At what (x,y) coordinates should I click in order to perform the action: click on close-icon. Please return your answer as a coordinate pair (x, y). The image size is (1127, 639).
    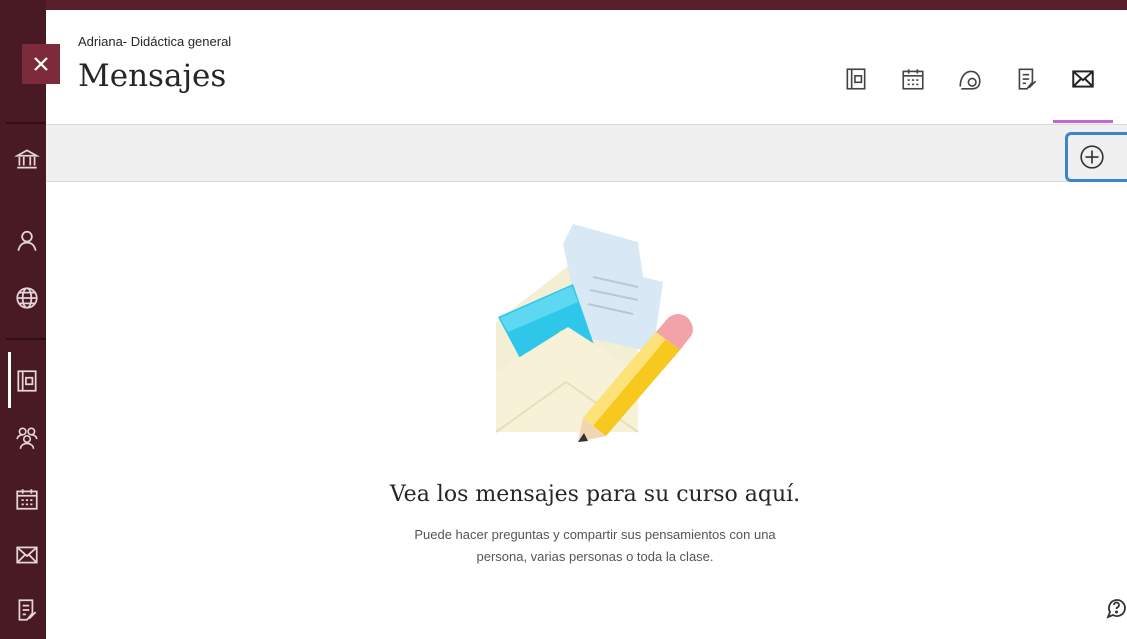
    Looking at the image, I should click on (41, 64).